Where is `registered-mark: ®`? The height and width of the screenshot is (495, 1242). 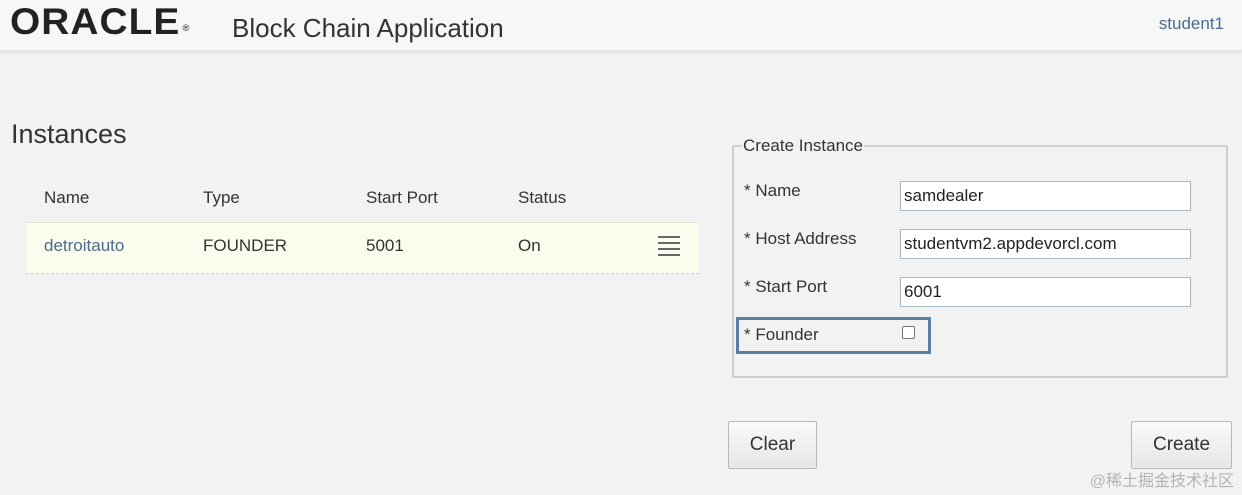
registered-mark: ® is located at coordinates (186, 28).